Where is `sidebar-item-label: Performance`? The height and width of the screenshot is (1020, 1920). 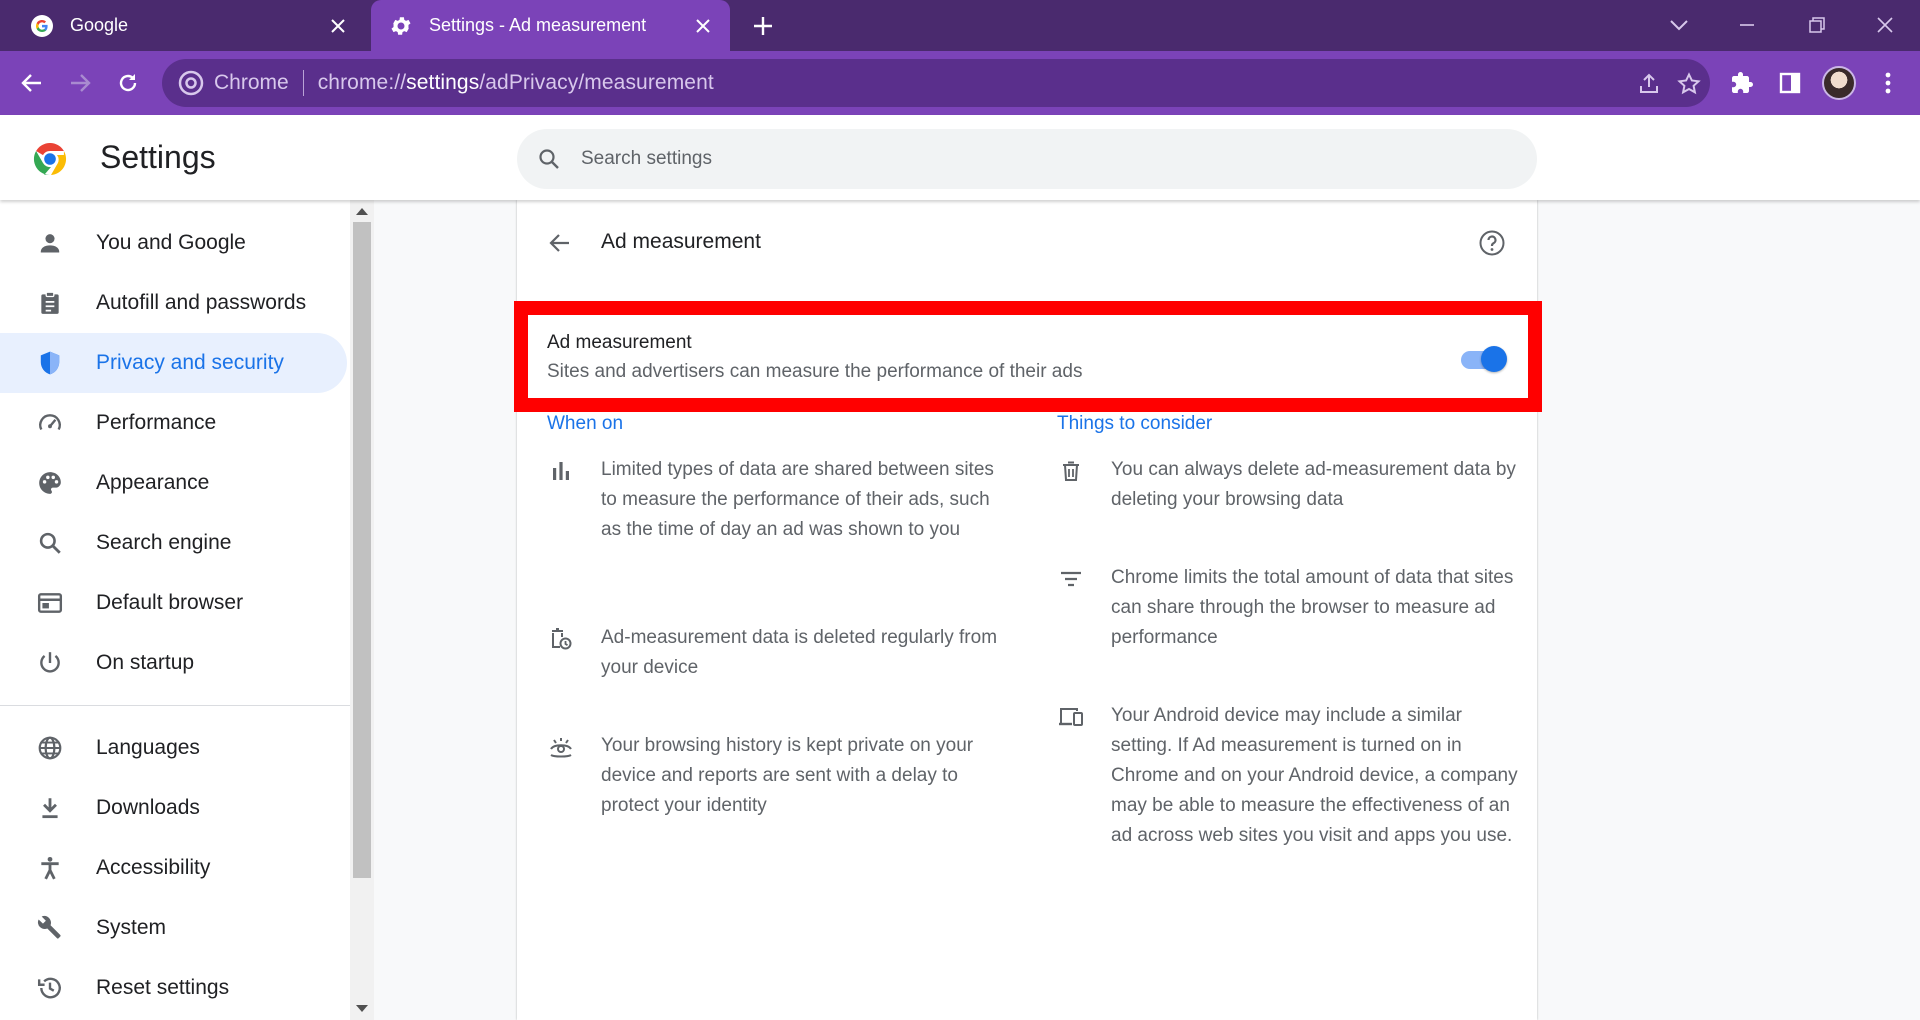 sidebar-item-label: Performance is located at coordinates (156, 422).